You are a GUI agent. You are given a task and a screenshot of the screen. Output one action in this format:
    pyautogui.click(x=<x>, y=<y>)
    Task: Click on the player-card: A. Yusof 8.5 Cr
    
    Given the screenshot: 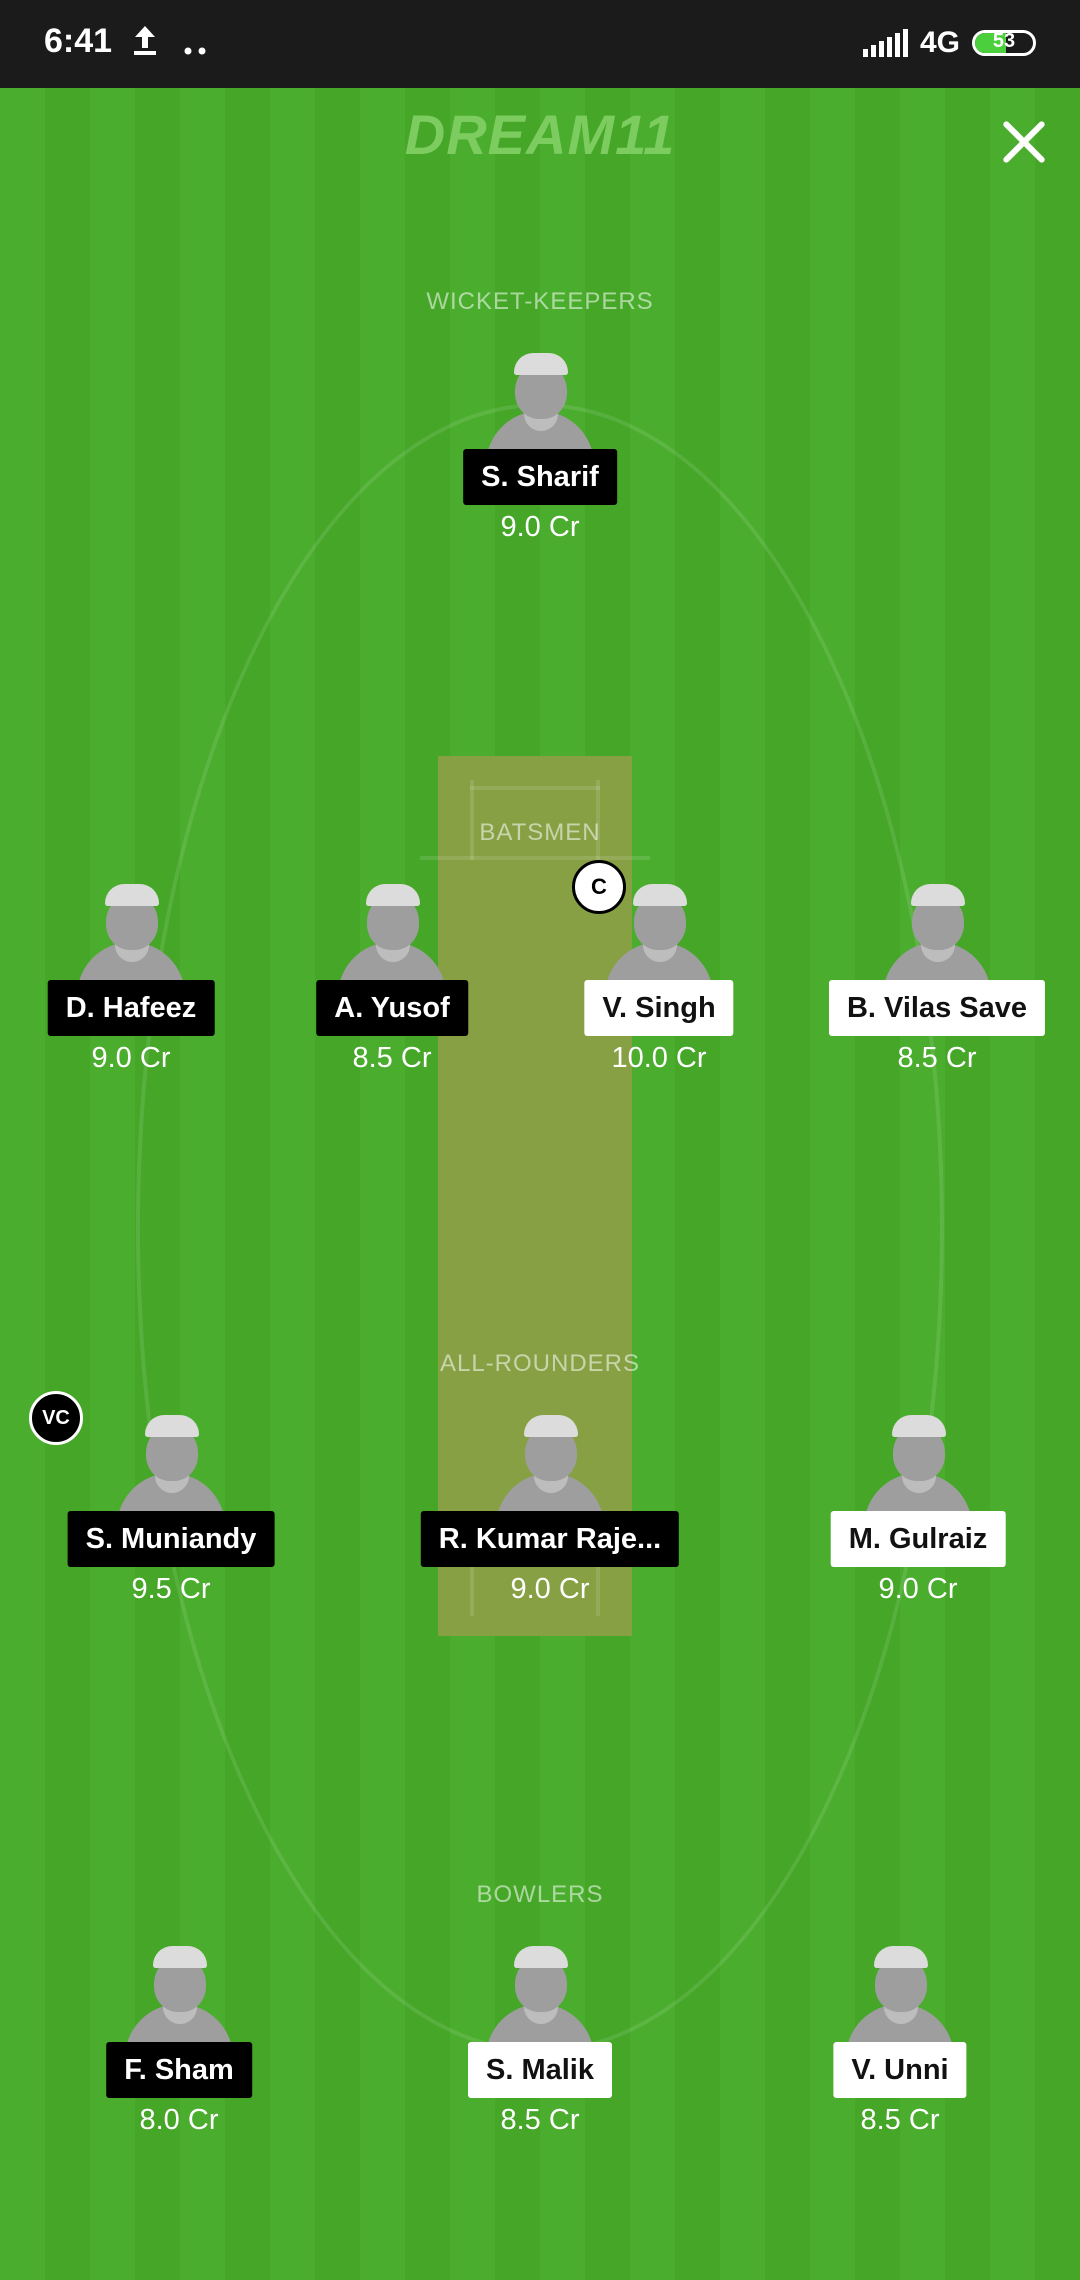 What is the action you would take?
    pyautogui.click(x=392, y=994)
    